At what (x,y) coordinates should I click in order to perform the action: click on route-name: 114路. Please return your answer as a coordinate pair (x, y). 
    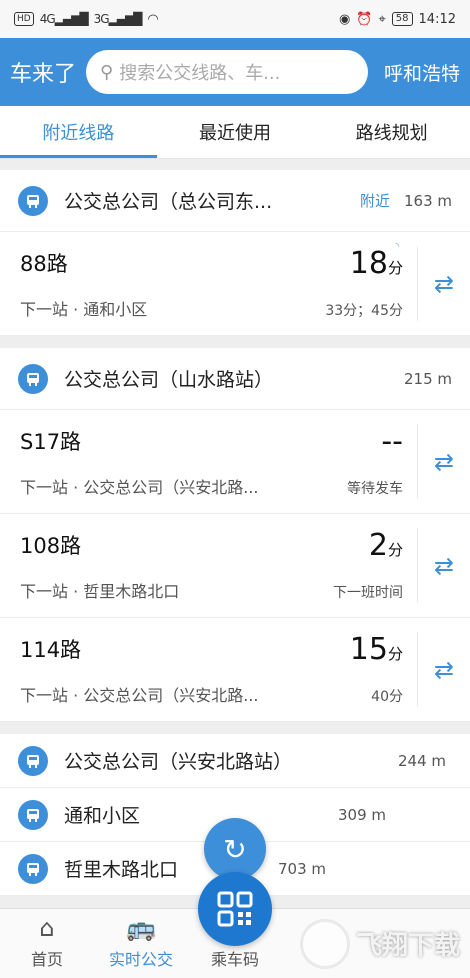
    Looking at the image, I should click on (51, 650).